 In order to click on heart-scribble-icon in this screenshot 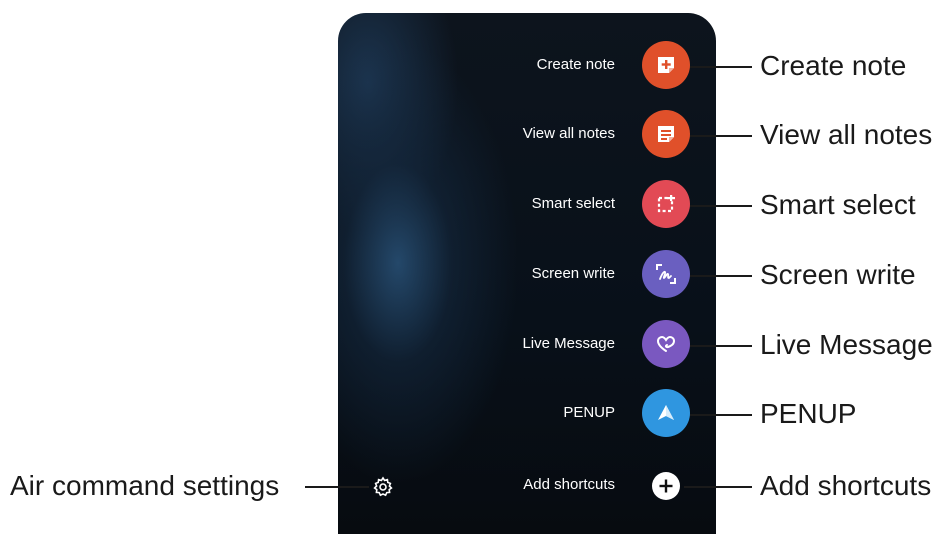, I will do `click(666, 343)`.